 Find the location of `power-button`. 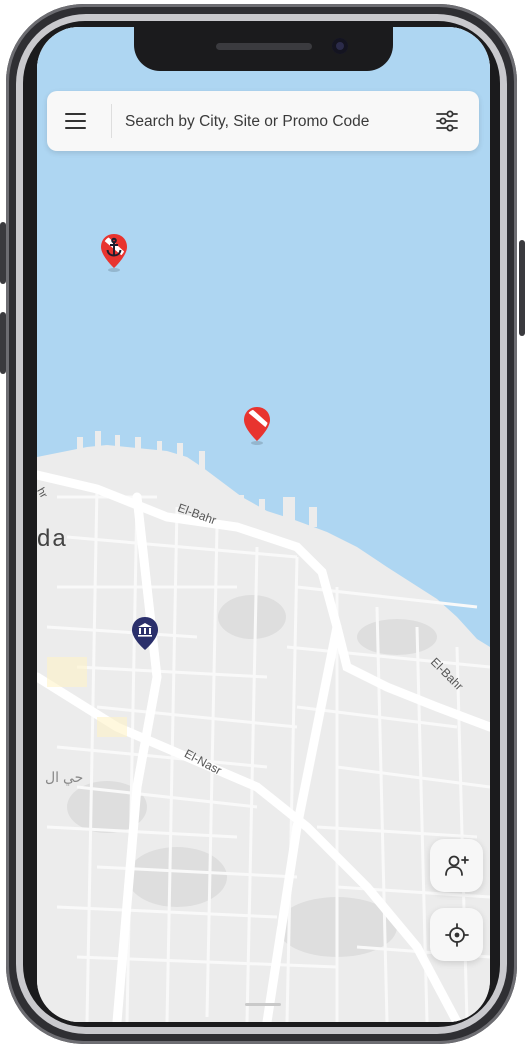

power-button is located at coordinates (522, 288).